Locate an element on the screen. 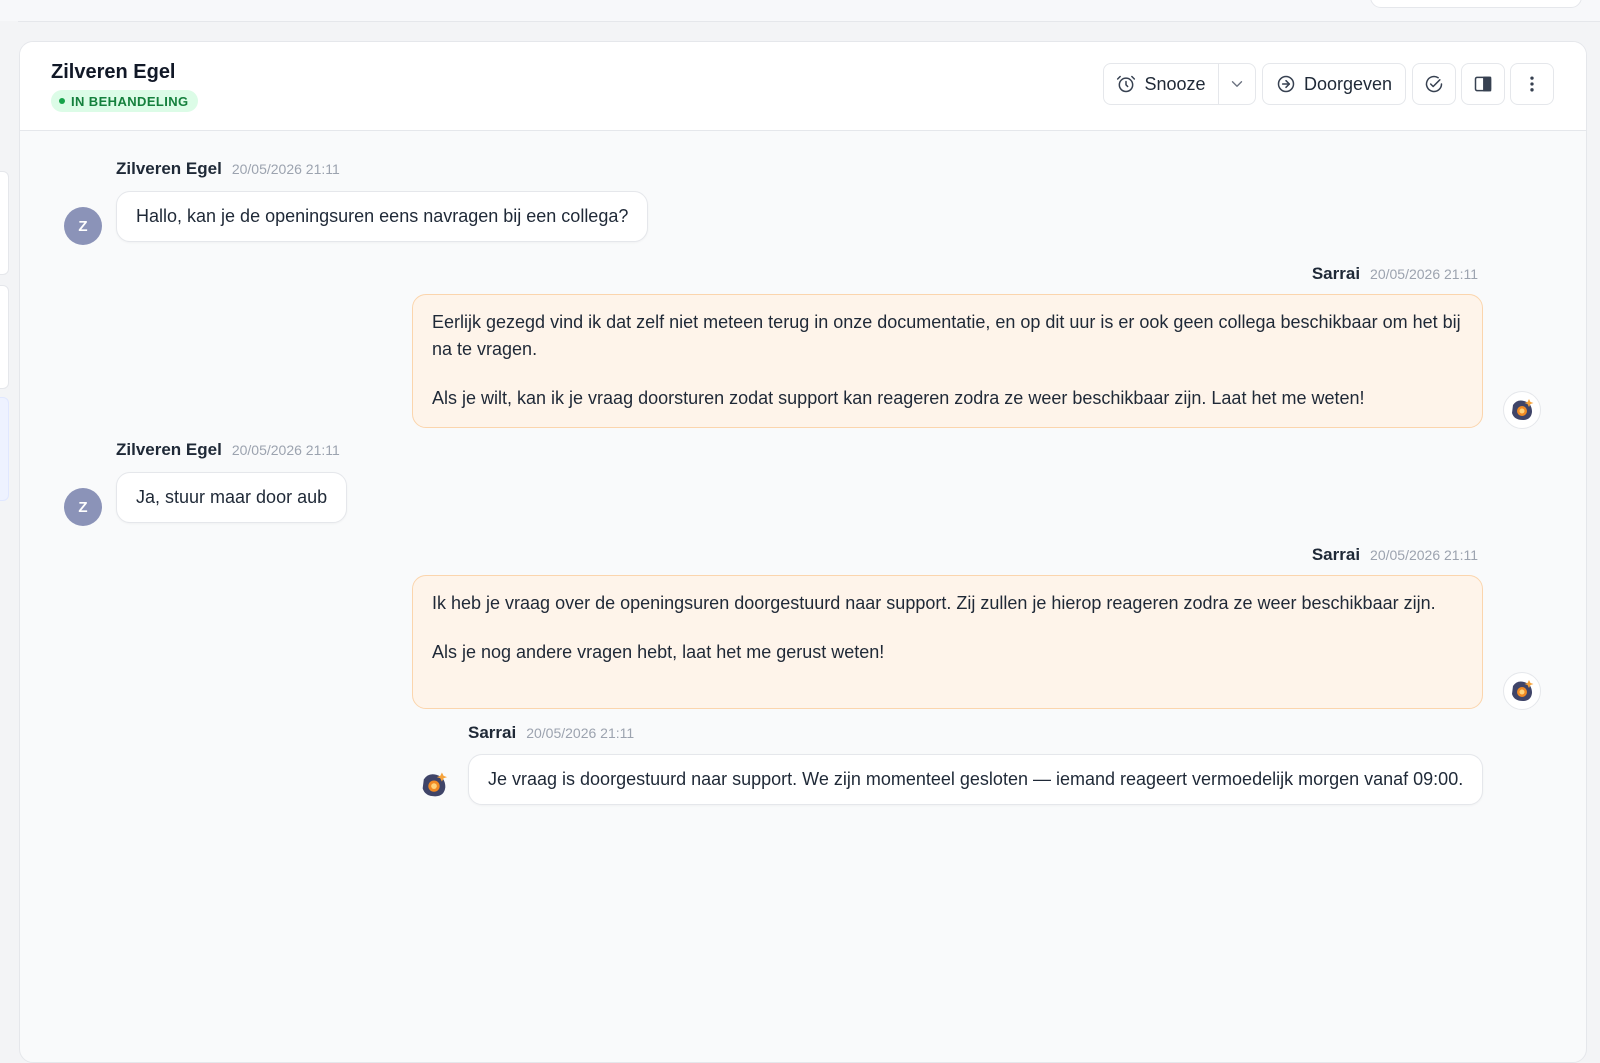 The width and height of the screenshot is (1600, 1063). snooze-options-button is located at coordinates (1237, 84).